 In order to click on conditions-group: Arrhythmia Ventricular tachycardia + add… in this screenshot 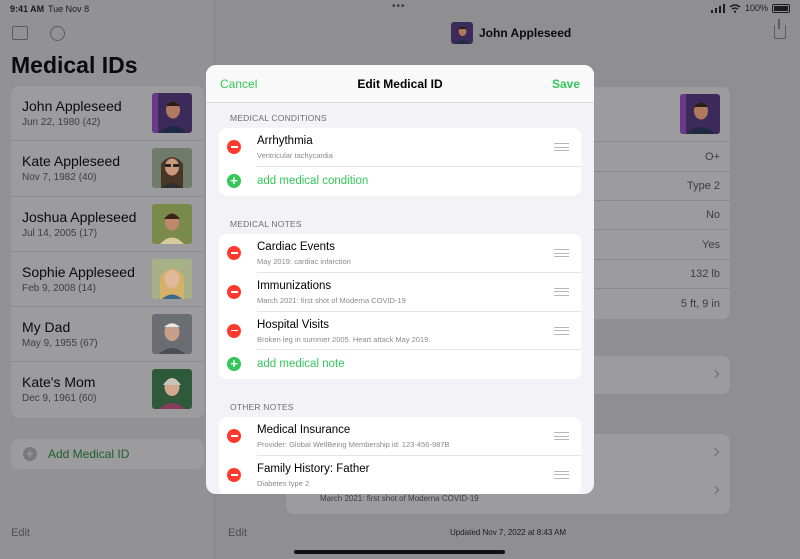, I will do `click(400, 162)`.